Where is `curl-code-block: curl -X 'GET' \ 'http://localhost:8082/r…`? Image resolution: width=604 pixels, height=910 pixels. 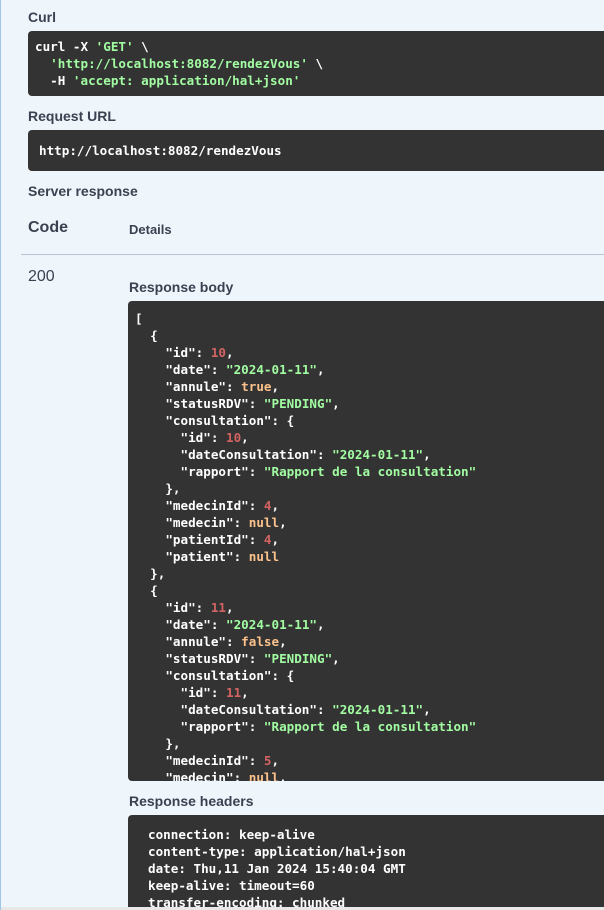 curl-code-block: curl -X 'GET' \ 'http://localhost:8082/r… is located at coordinates (316, 63).